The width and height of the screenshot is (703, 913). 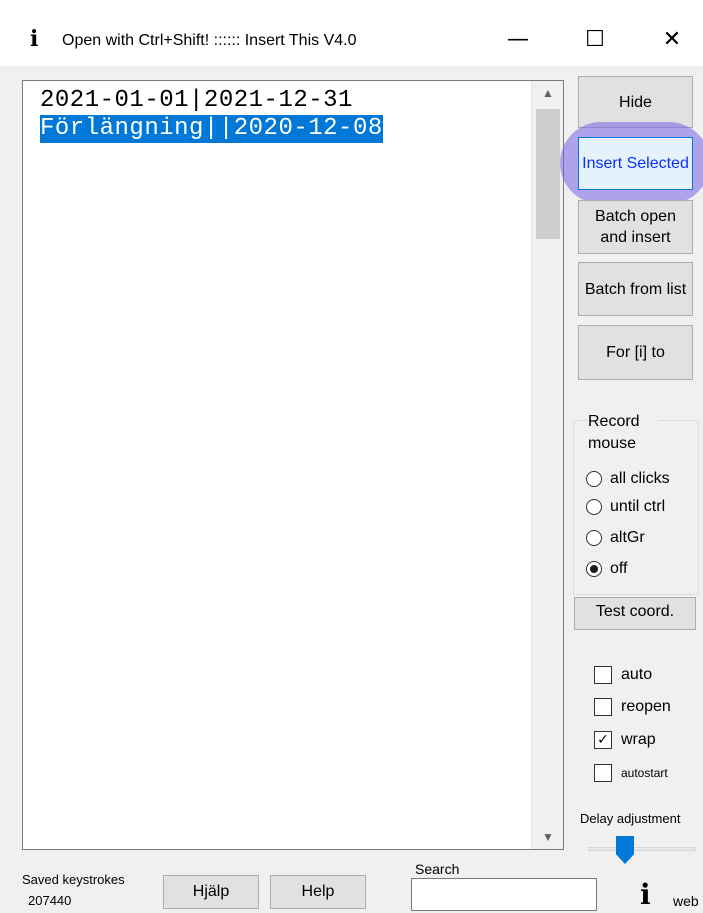 What do you see at coordinates (607, 569) in the screenshot?
I see `radio-off: off` at bounding box center [607, 569].